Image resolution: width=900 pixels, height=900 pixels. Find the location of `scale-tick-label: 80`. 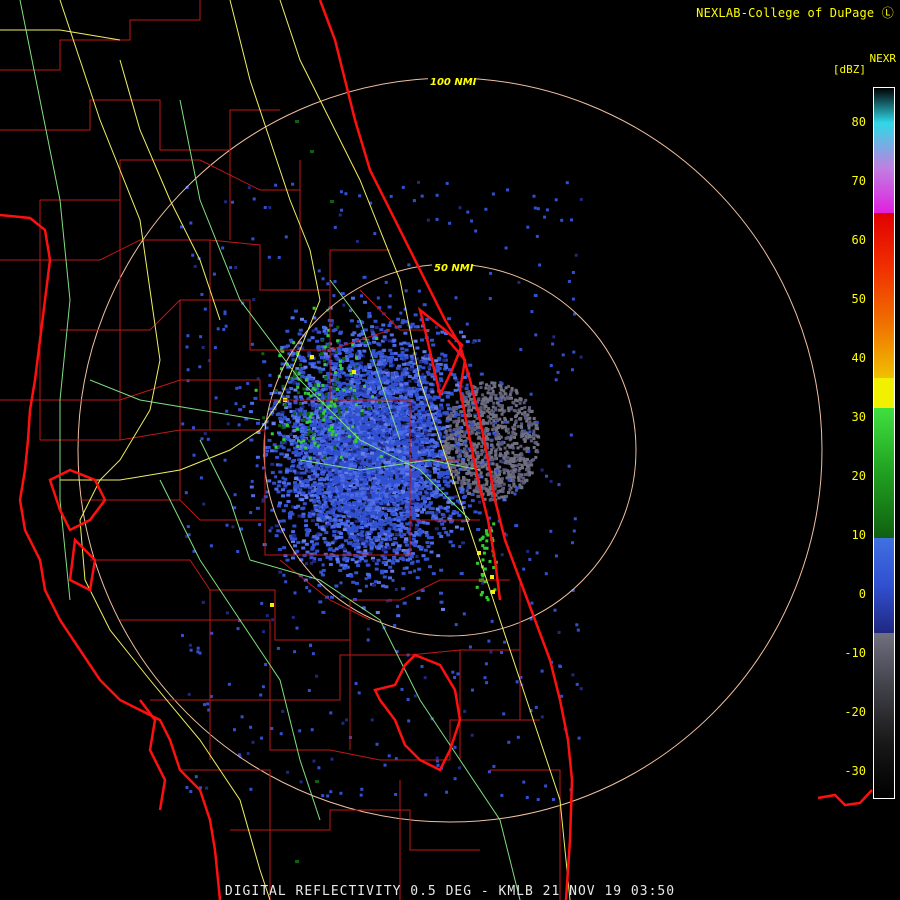

scale-tick-label: 80 is located at coordinates (858, 122).